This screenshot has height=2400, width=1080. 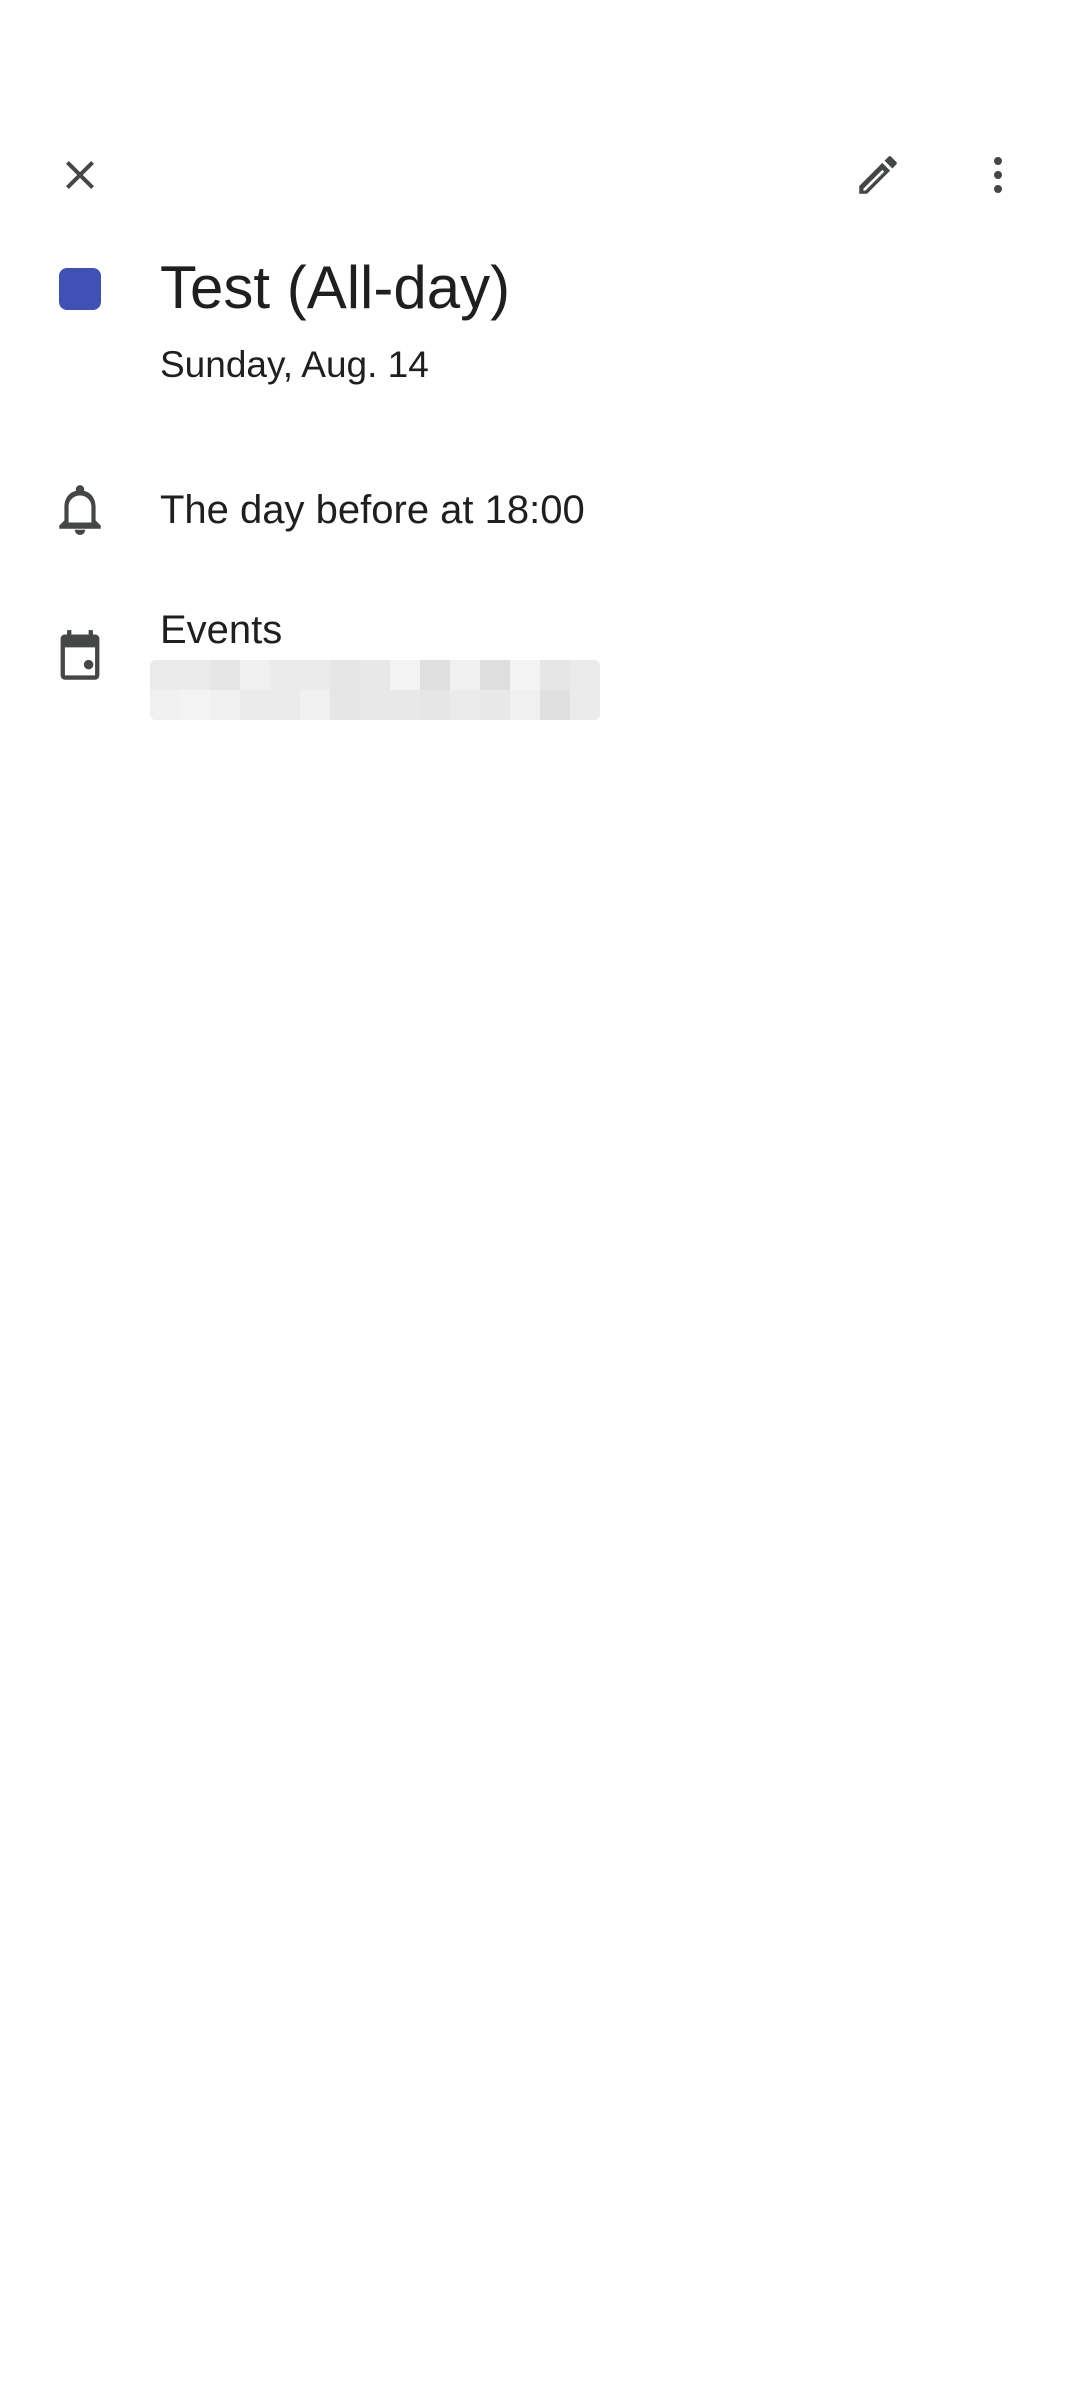 What do you see at coordinates (221, 630) in the screenshot?
I see `calendar-name: Events` at bounding box center [221, 630].